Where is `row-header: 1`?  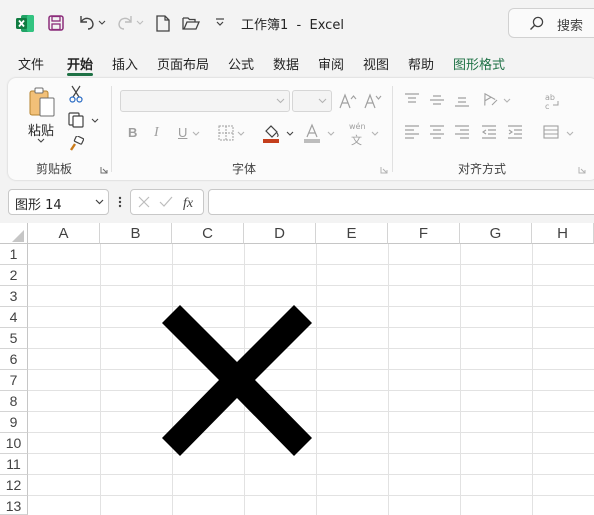
row-header: 1 is located at coordinates (14, 254).